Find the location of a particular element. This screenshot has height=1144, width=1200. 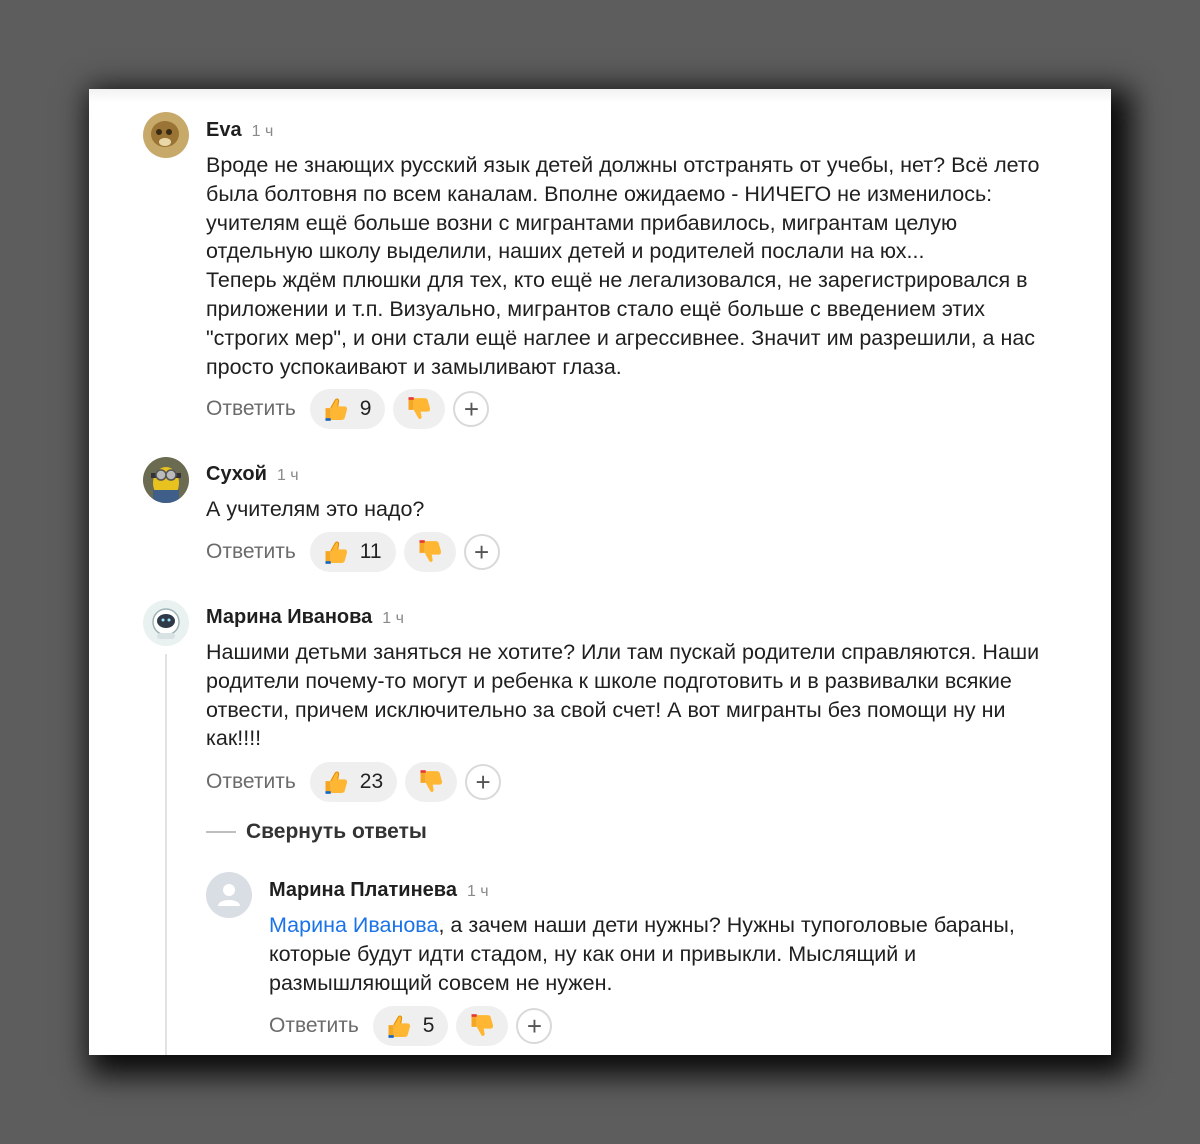

like-button: 9 is located at coordinates (347, 409).